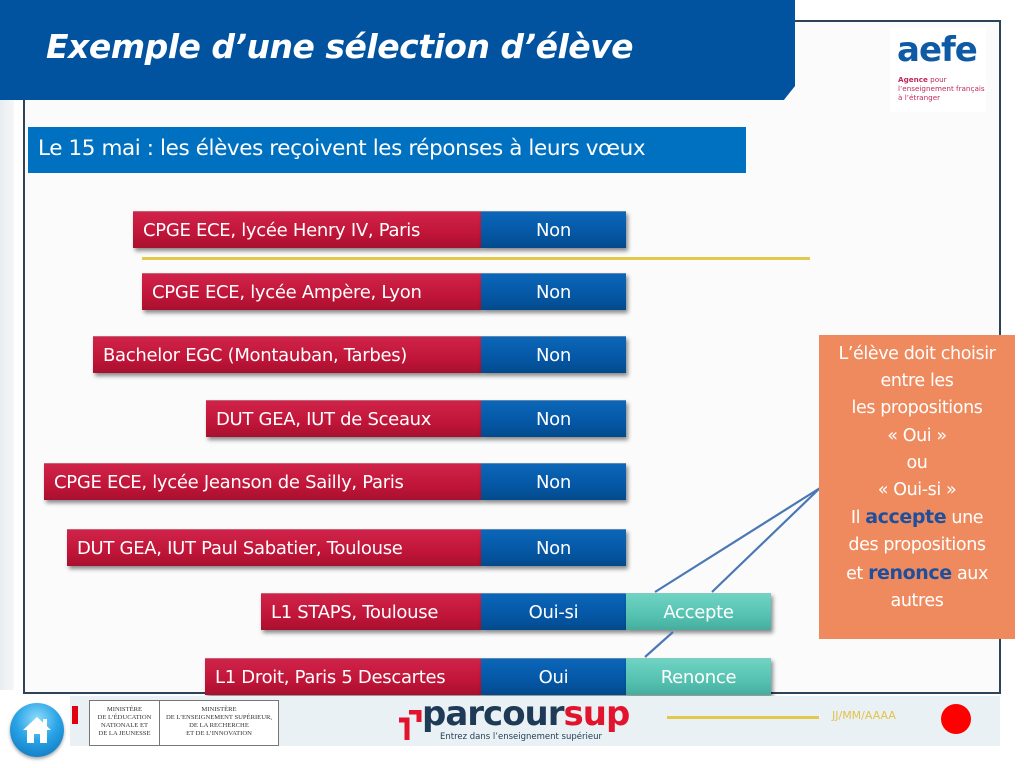 The height and width of the screenshot is (768, 1024). I want to click on callout-text: aux, so click(969, 573).